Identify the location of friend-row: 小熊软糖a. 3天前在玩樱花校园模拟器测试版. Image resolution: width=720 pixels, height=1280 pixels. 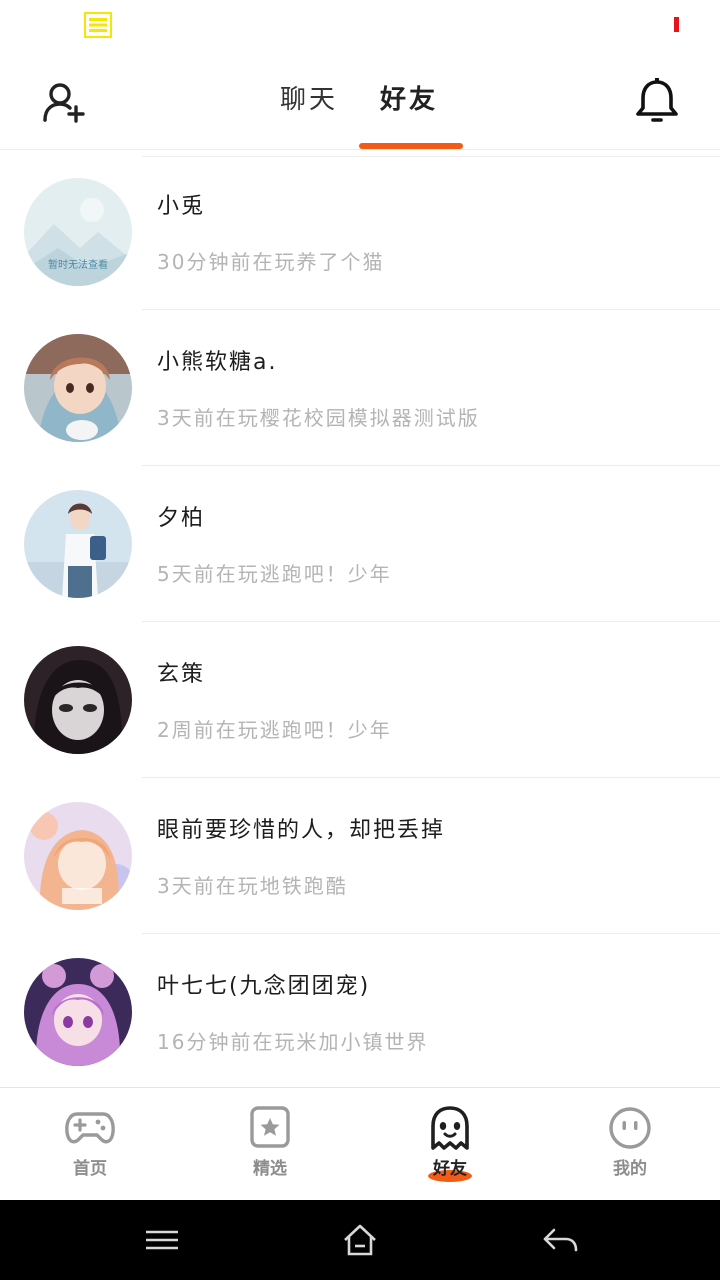
(360, 388).